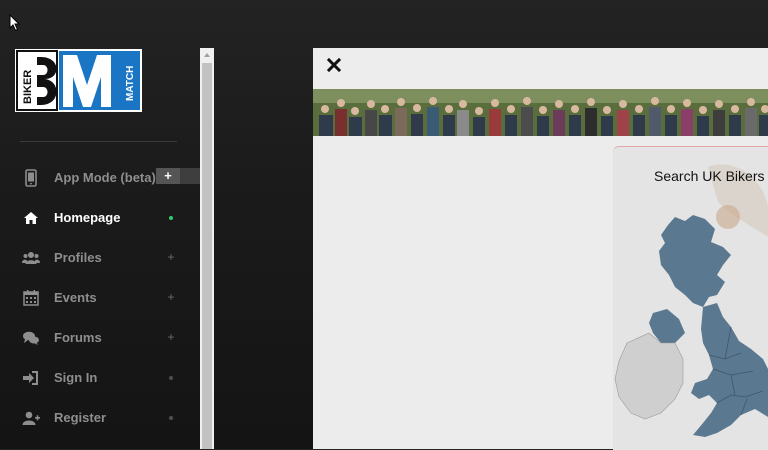  What do you see at coordinates (540, 112) in the screenshot?
I see `group-photo-banner` at bounding box center [540, 112].